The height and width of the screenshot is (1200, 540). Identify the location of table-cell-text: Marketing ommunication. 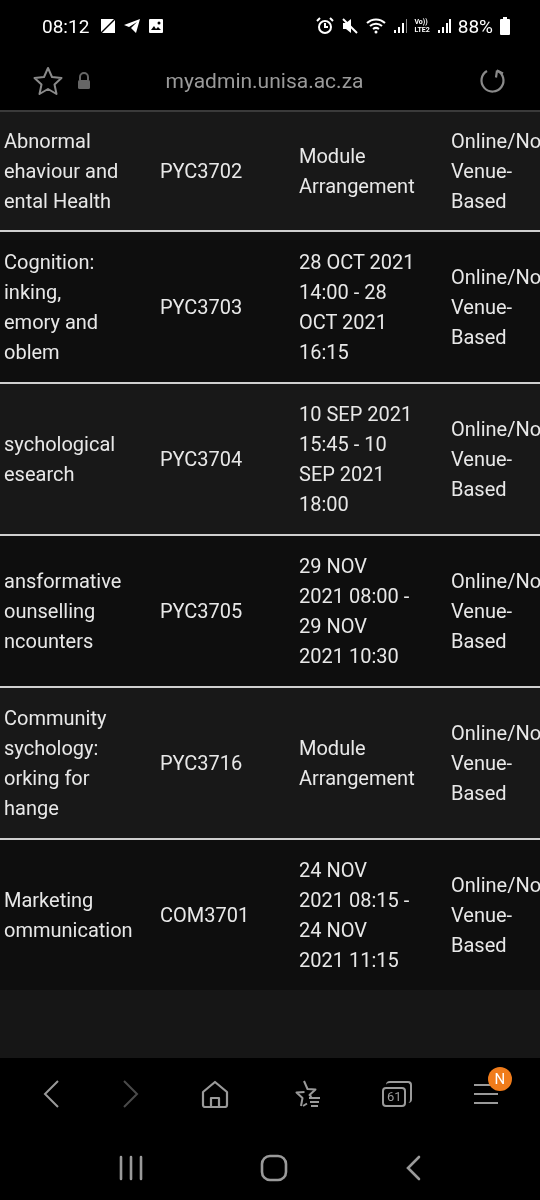
(68, 915).